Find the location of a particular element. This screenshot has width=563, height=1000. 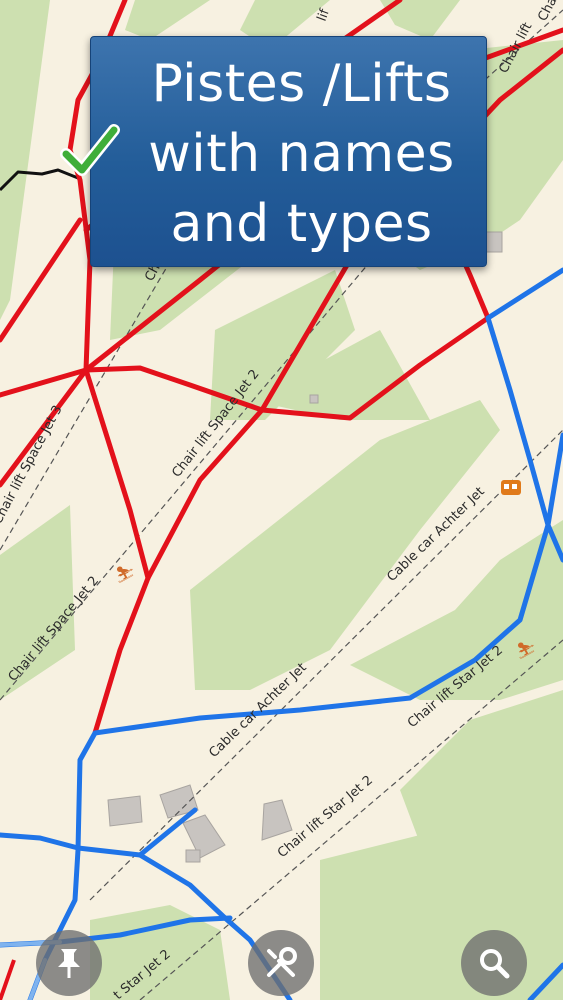

pin-button is located at coordinates (69, 963).